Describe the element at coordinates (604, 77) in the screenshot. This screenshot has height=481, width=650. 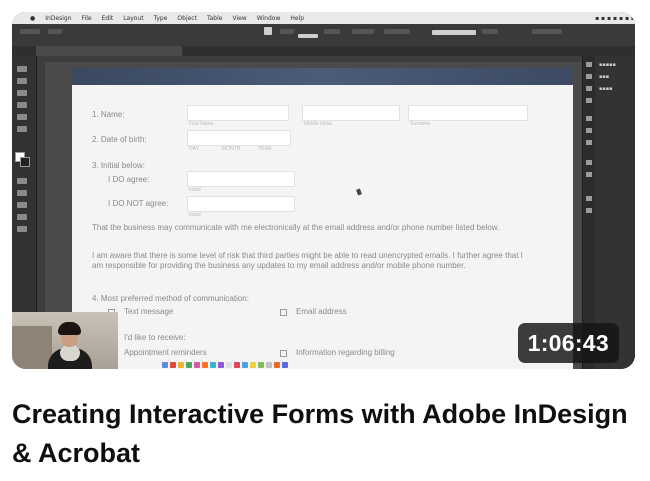
I see `panel-label: ▪▪▪` at that location.